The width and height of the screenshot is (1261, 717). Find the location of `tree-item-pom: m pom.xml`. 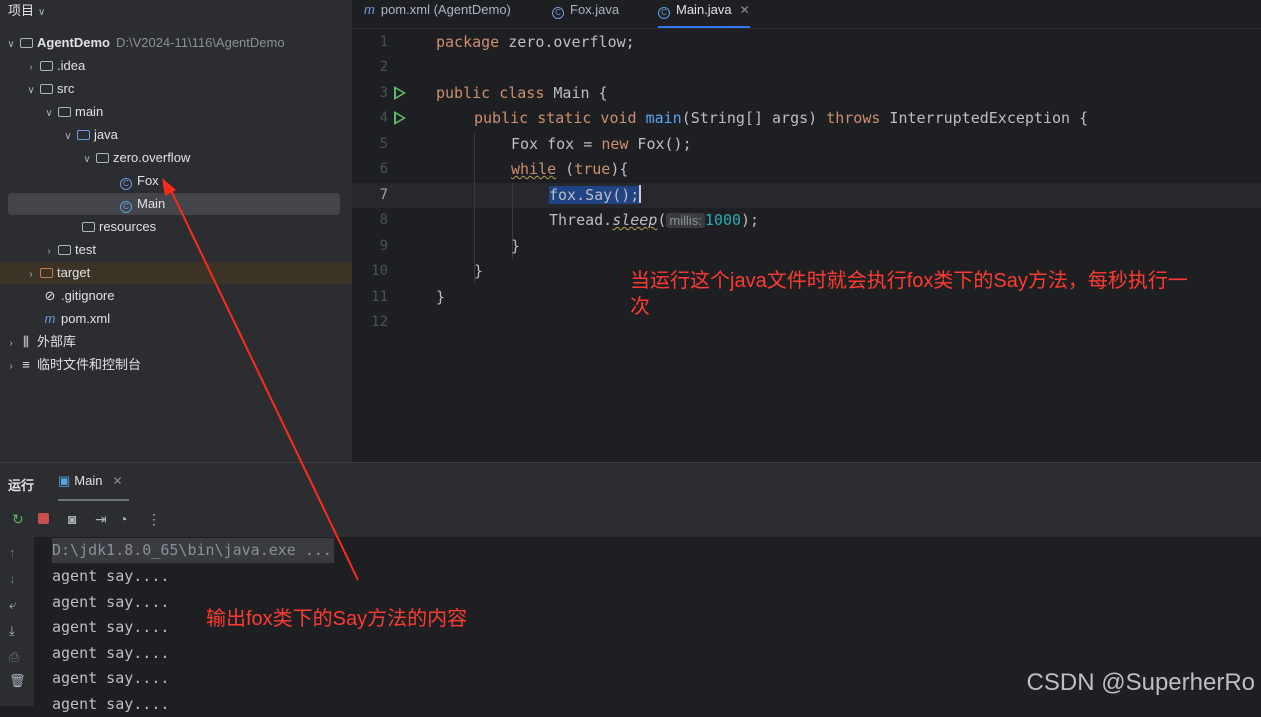

tree-item-pom: m pom.xml is located at coordinates (69, 319).